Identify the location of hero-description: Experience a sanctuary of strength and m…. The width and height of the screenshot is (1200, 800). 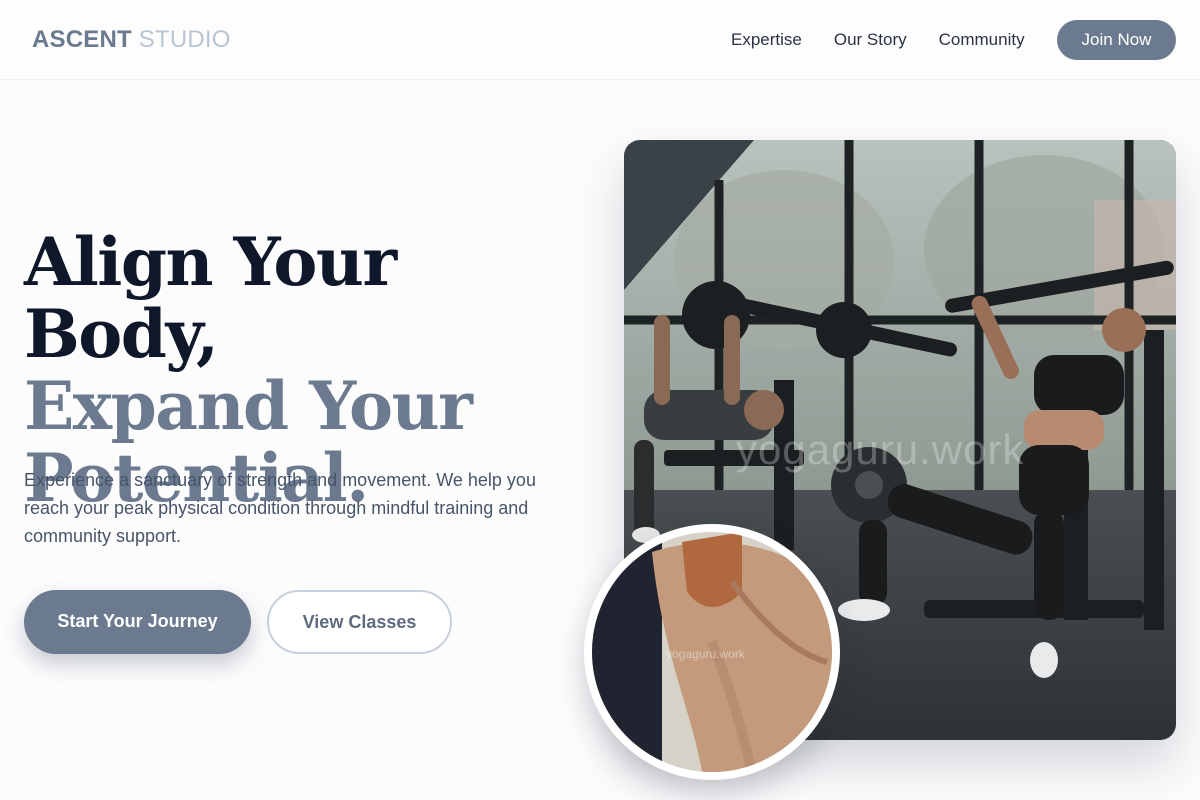
(280, 508).